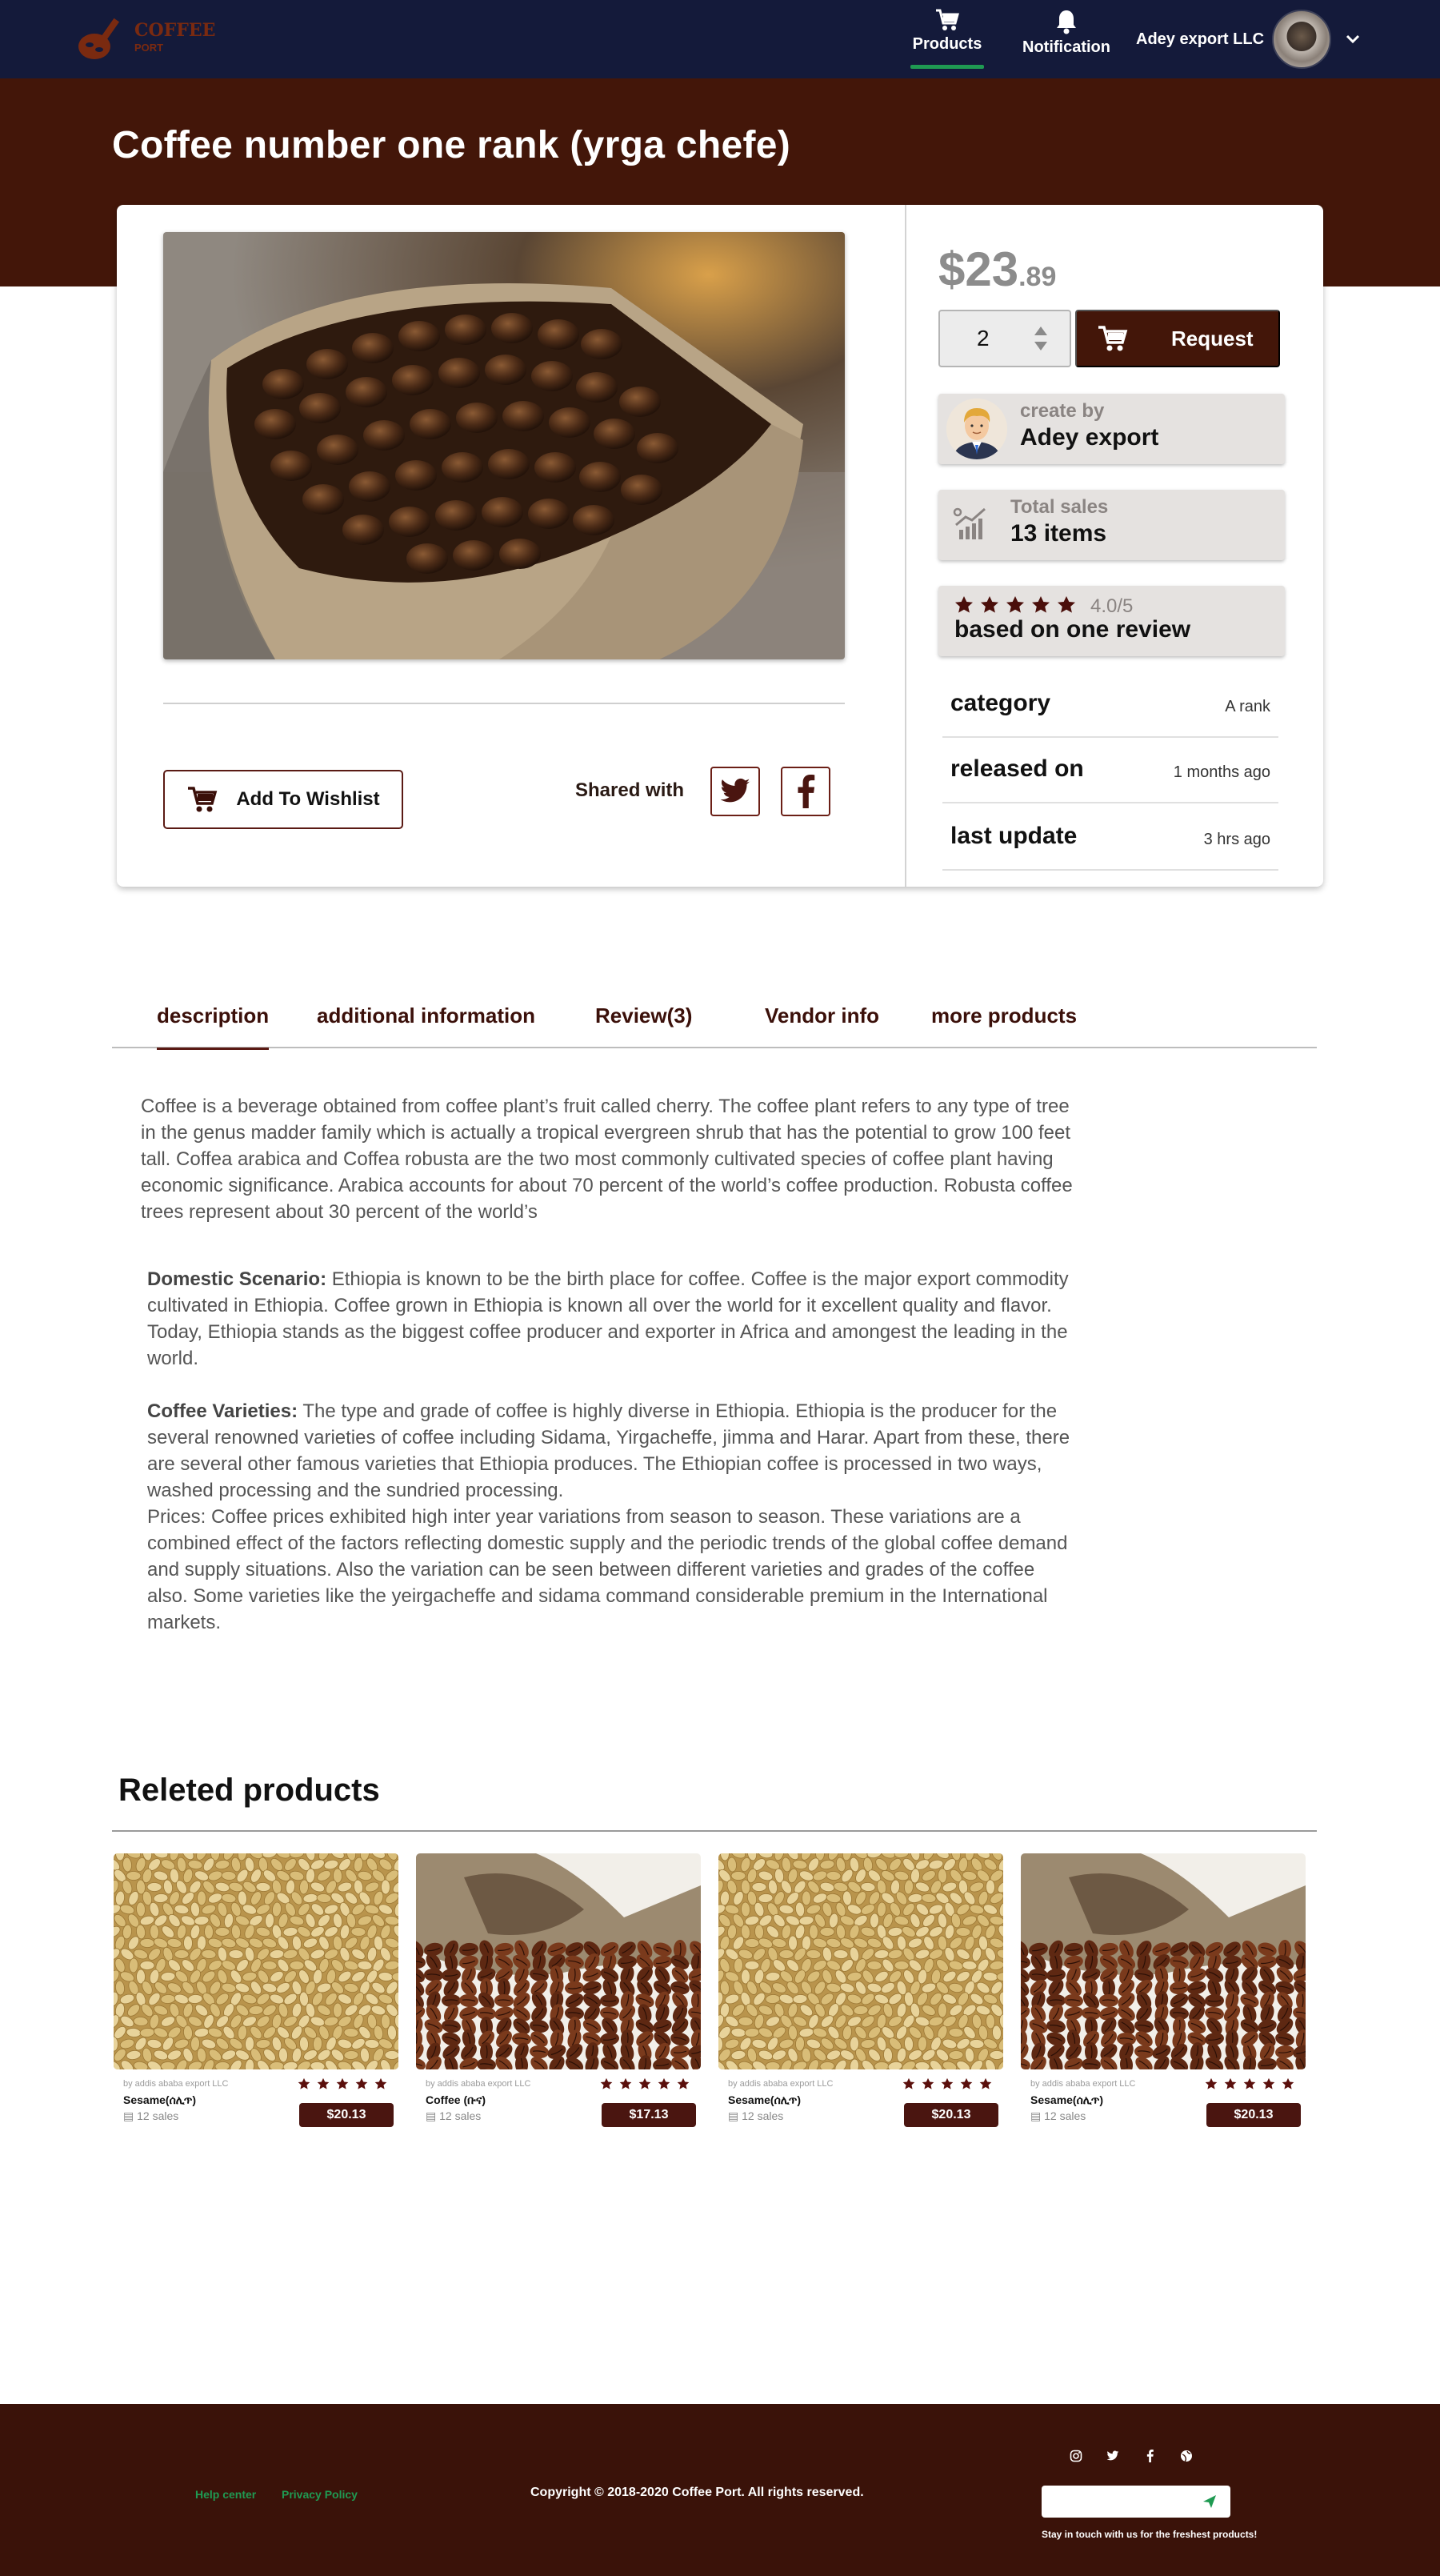 The height and width of the screenshot is (2576, 1440). Describe the element at coordinates (1186, 2456) in the screenshot. I see `globe-icon` at that location.